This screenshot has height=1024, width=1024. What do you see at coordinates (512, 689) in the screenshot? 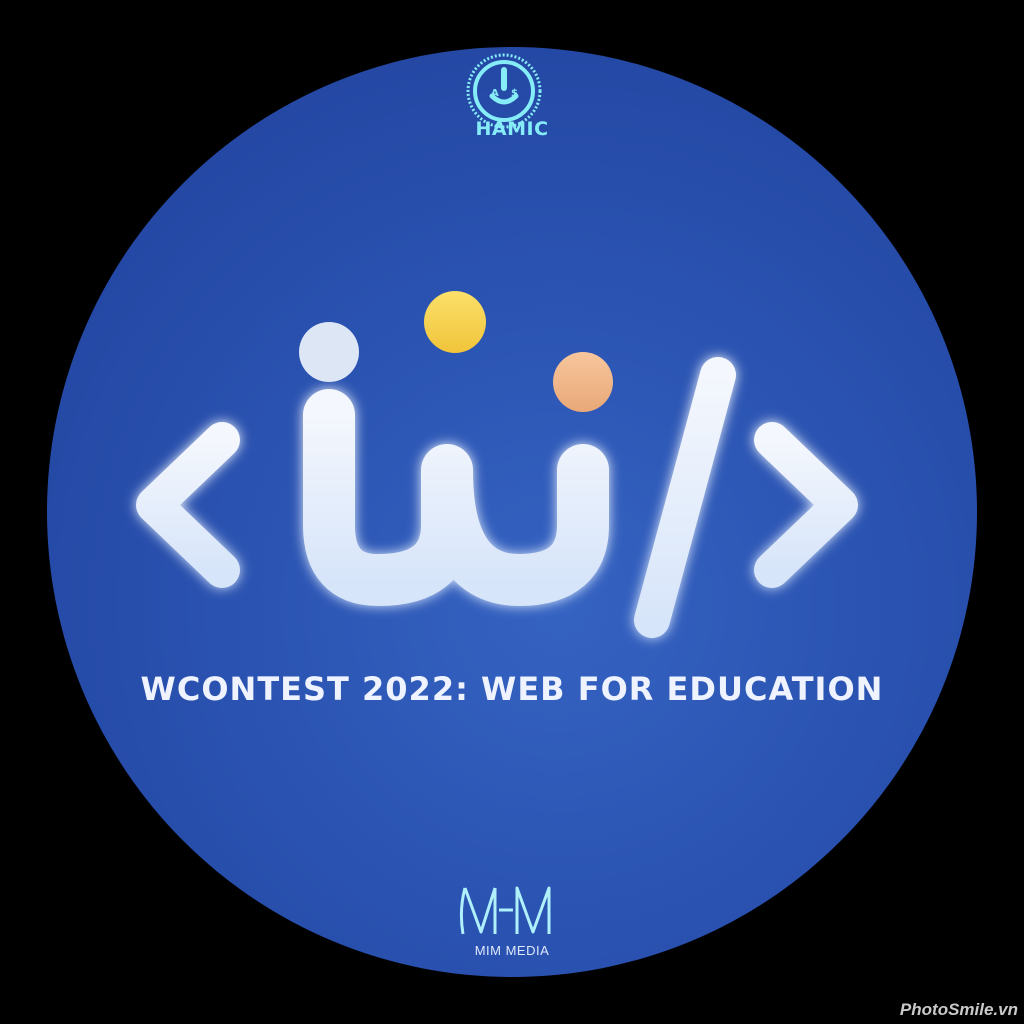
I see `event-title: WCONTEST 2022: WEB FOR EDUCATION` at bounding box center [512, 689].